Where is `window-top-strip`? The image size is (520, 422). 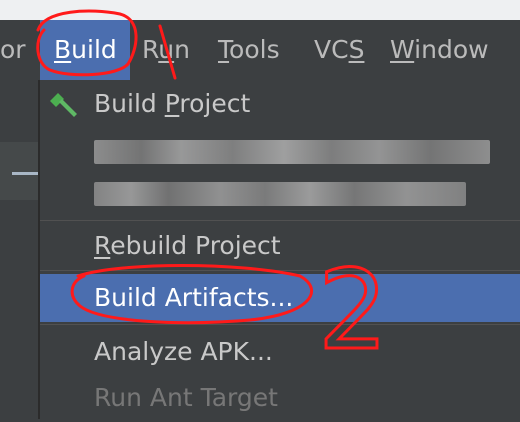
window-top-strip is located at coordinates (260, 10).